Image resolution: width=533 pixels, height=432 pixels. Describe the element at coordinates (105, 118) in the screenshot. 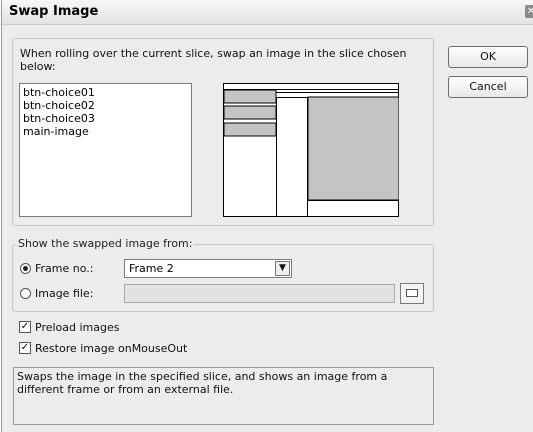

I see `list-item: btn-choice03` at that location.